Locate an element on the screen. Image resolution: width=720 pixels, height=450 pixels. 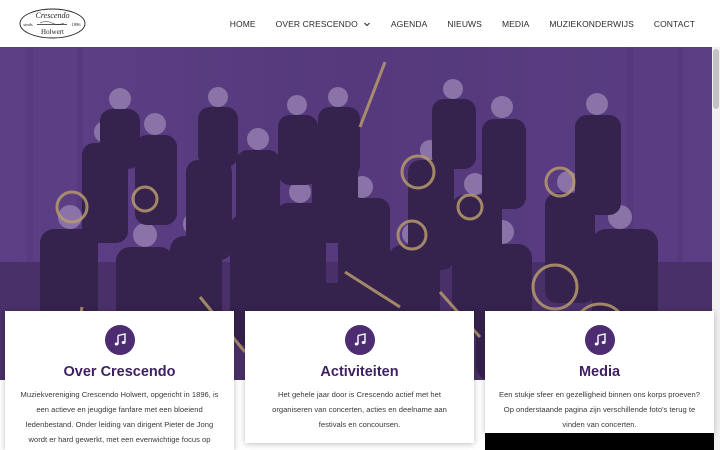
nav-label: HOME is located at coordinates (242, 23).